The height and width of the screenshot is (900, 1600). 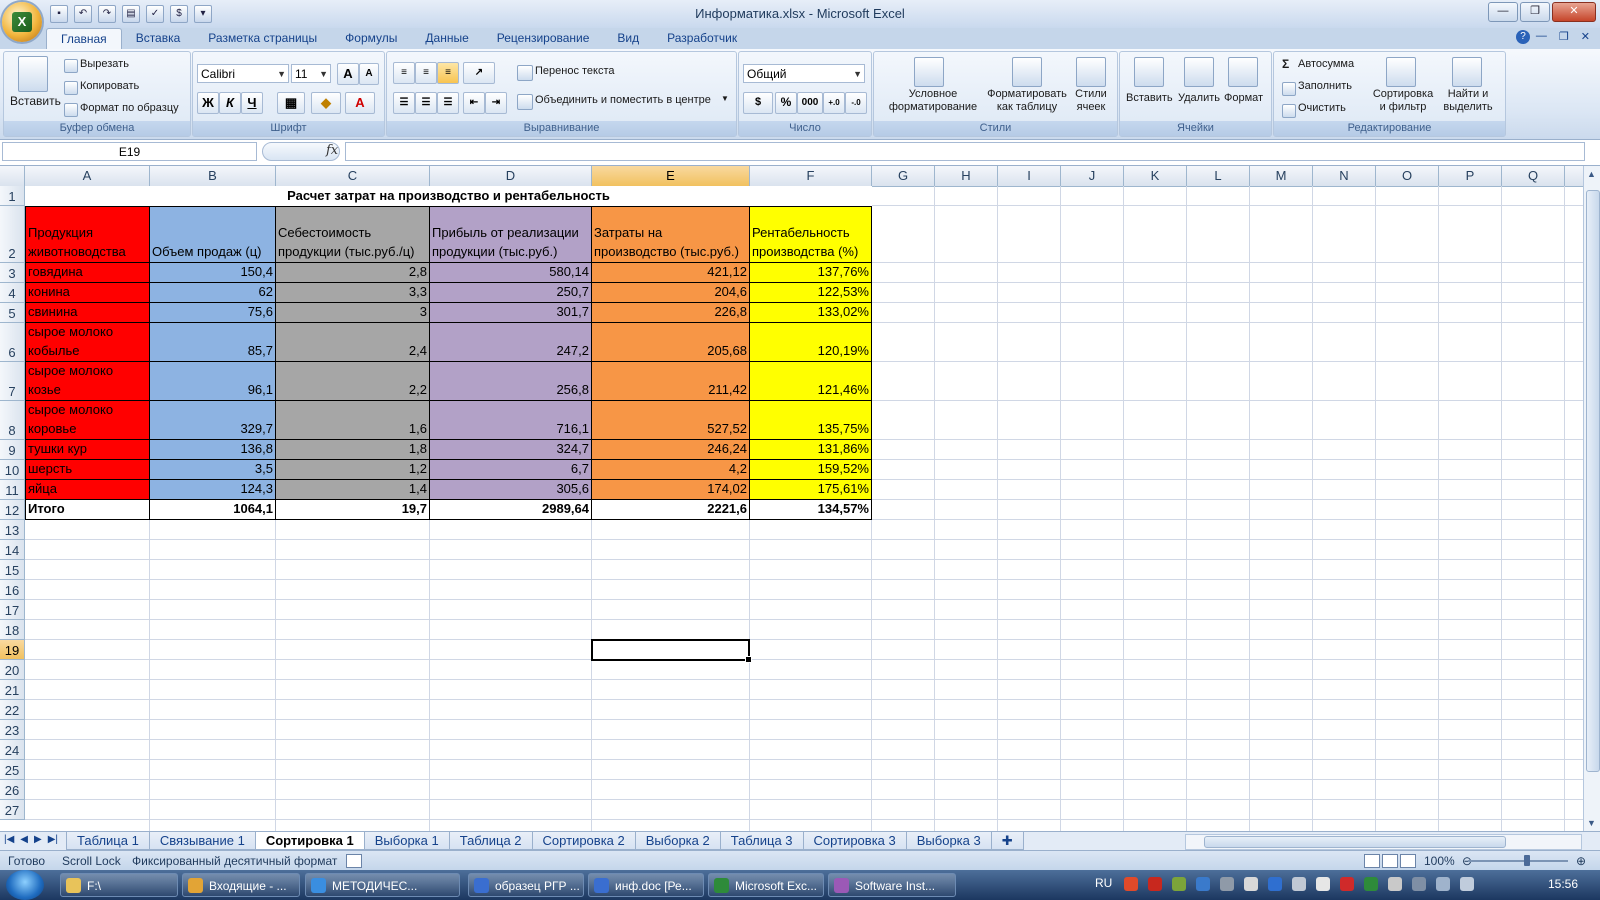 What do you see at coordinates (671, 651) in the screenshot?
I see `active-cell-selection` at bounding box center [671, 651].